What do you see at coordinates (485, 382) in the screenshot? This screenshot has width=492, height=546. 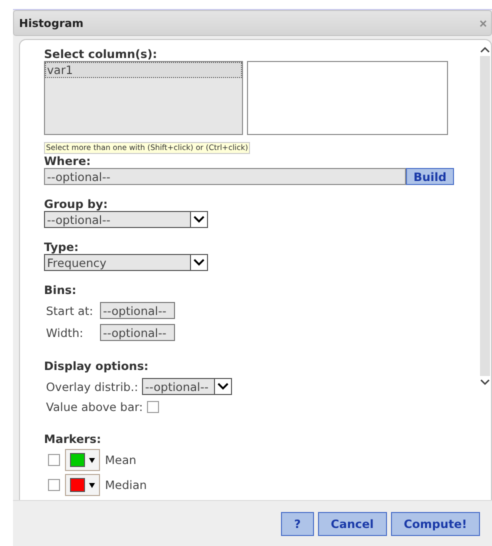 I see `scroll-down-icon` at bounding box center [485, 382].